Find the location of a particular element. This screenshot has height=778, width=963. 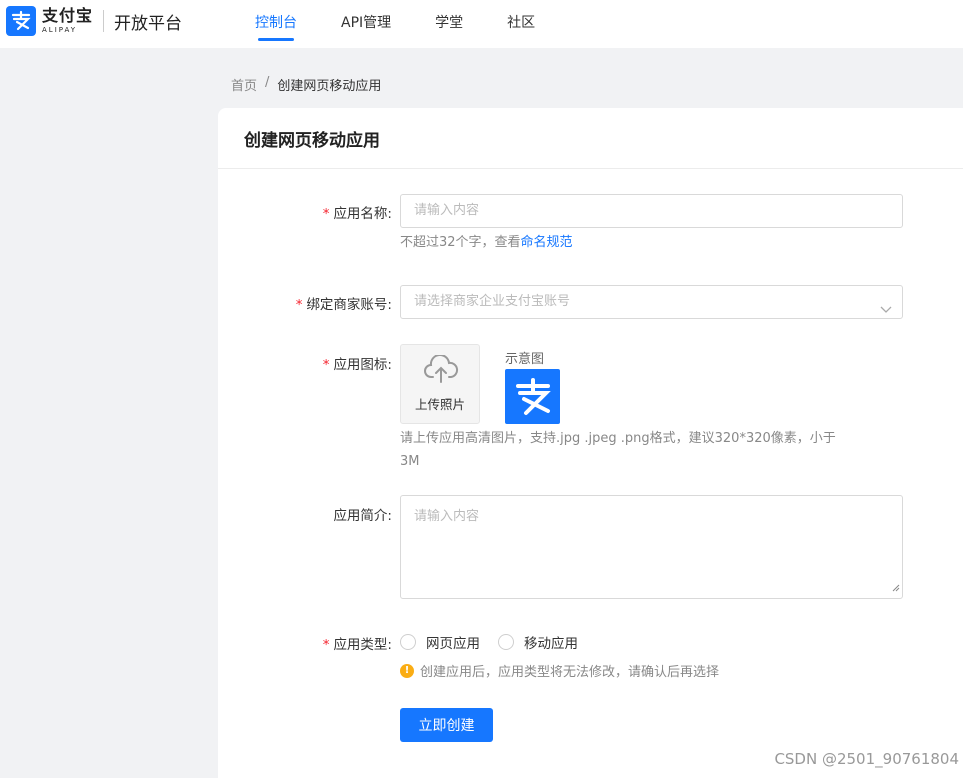

app-intro-placeholder: 请输入内容 is located at coordinates (447, 516).